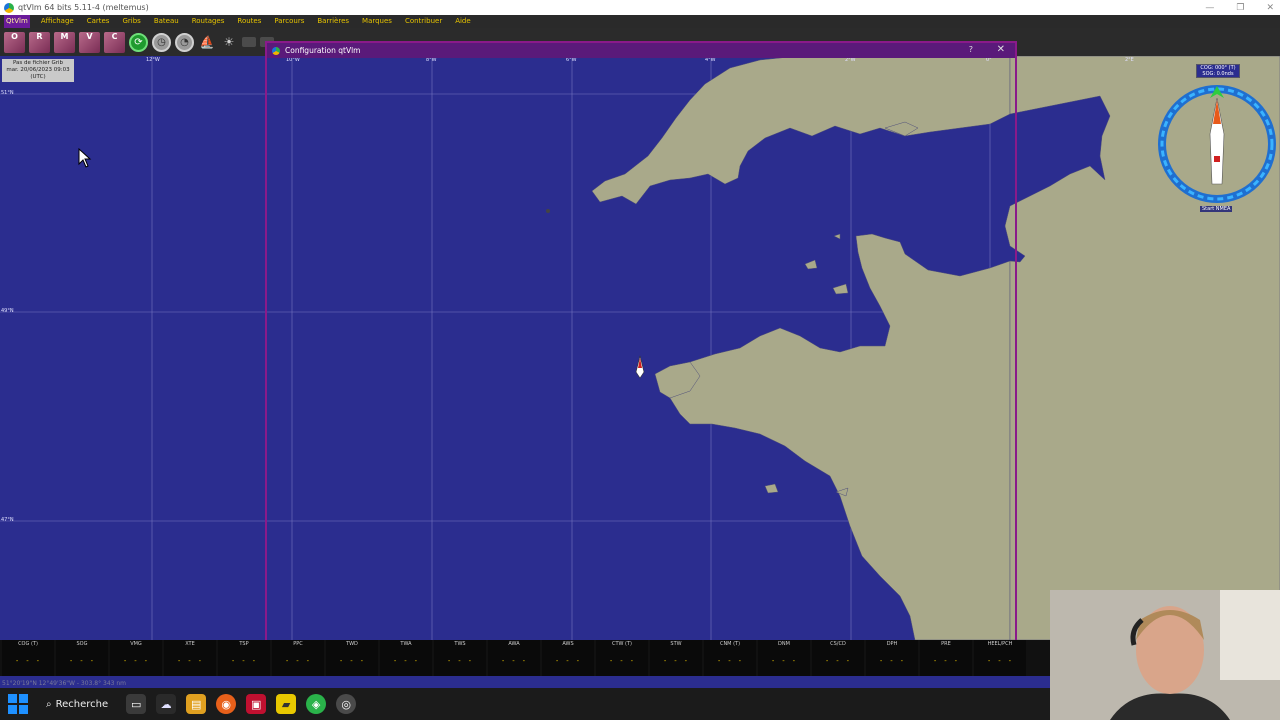 This screenshot has width=1280, height=720. I want to click on instrument-label: DPH, so click(892, 644).